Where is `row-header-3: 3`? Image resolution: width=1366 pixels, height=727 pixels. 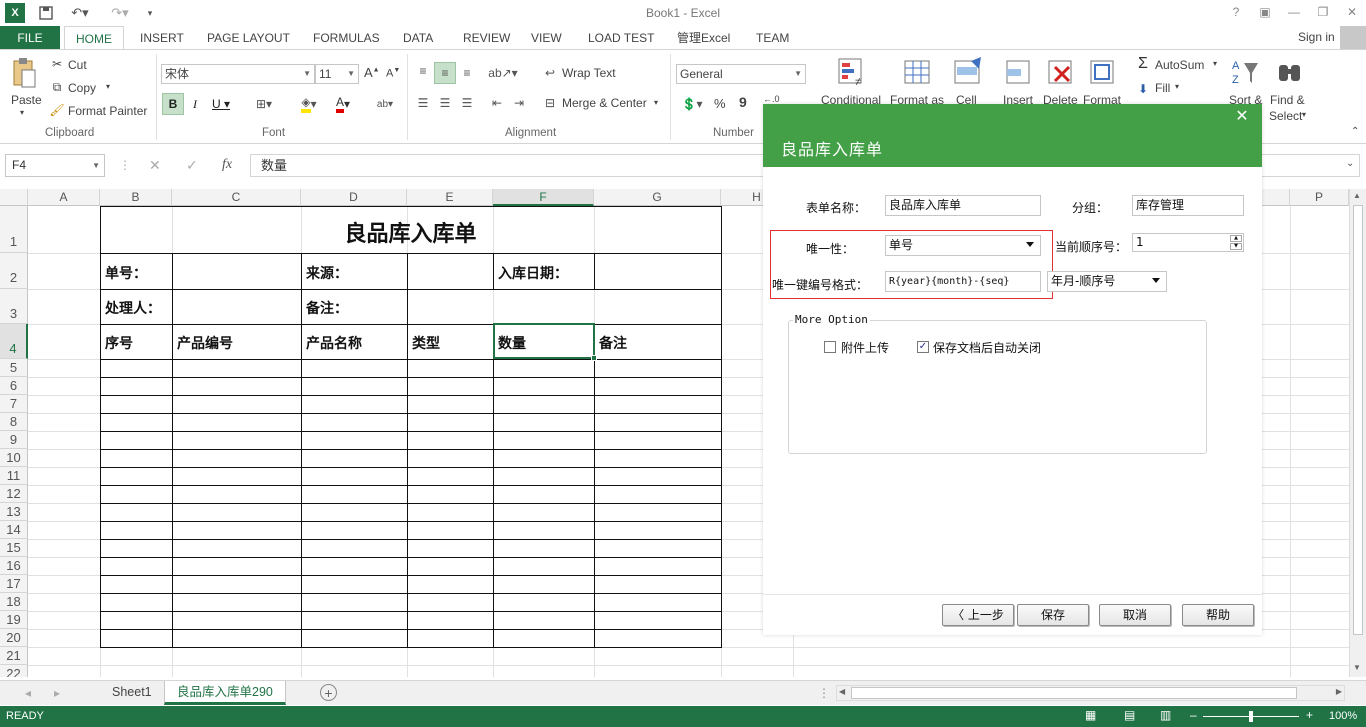 row-header-3: 3 is located at coordinates (14, 306).